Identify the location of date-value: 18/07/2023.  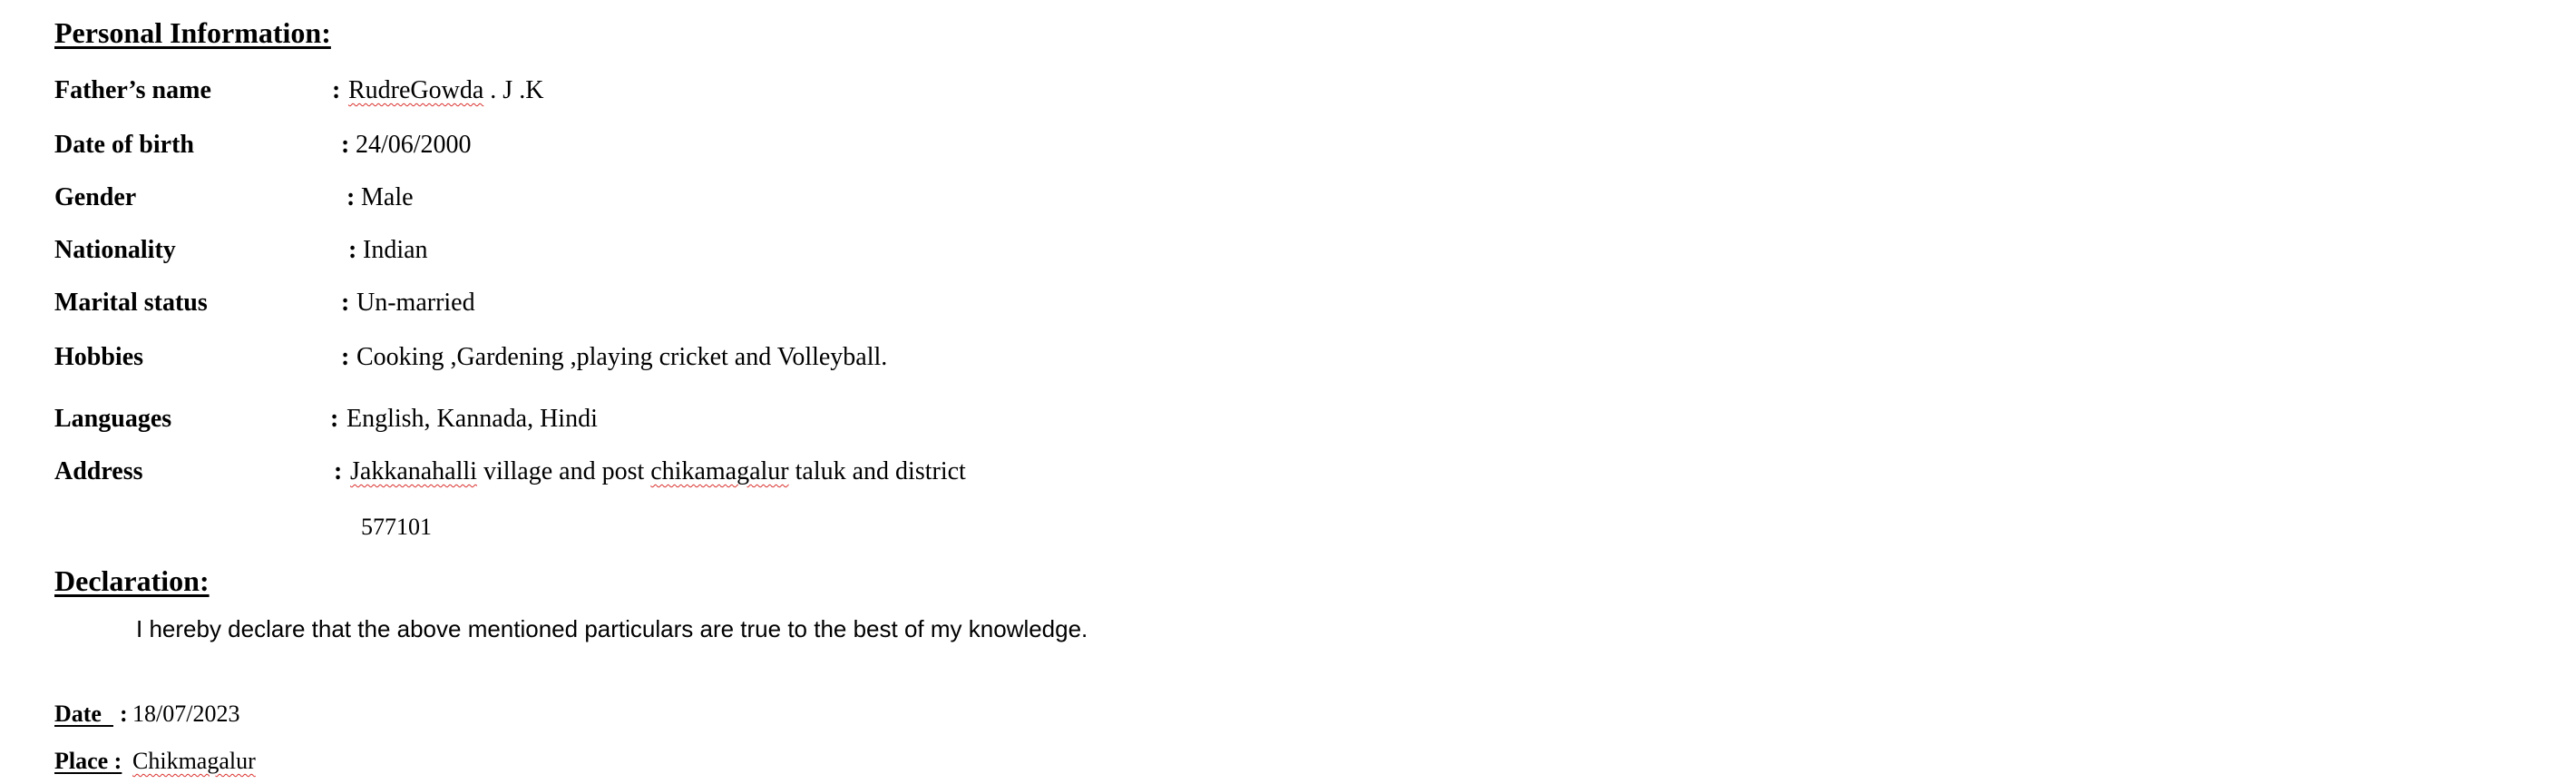
(186, 714).